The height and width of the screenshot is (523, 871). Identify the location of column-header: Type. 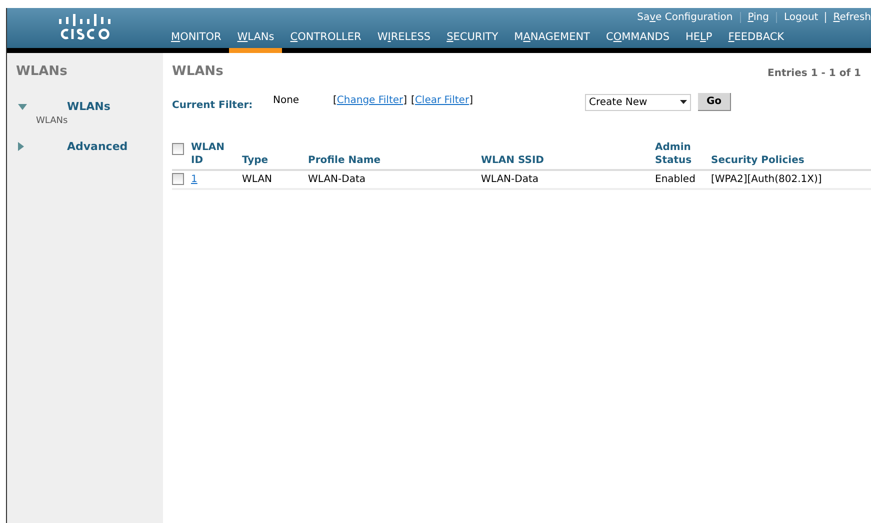
(256, 160).